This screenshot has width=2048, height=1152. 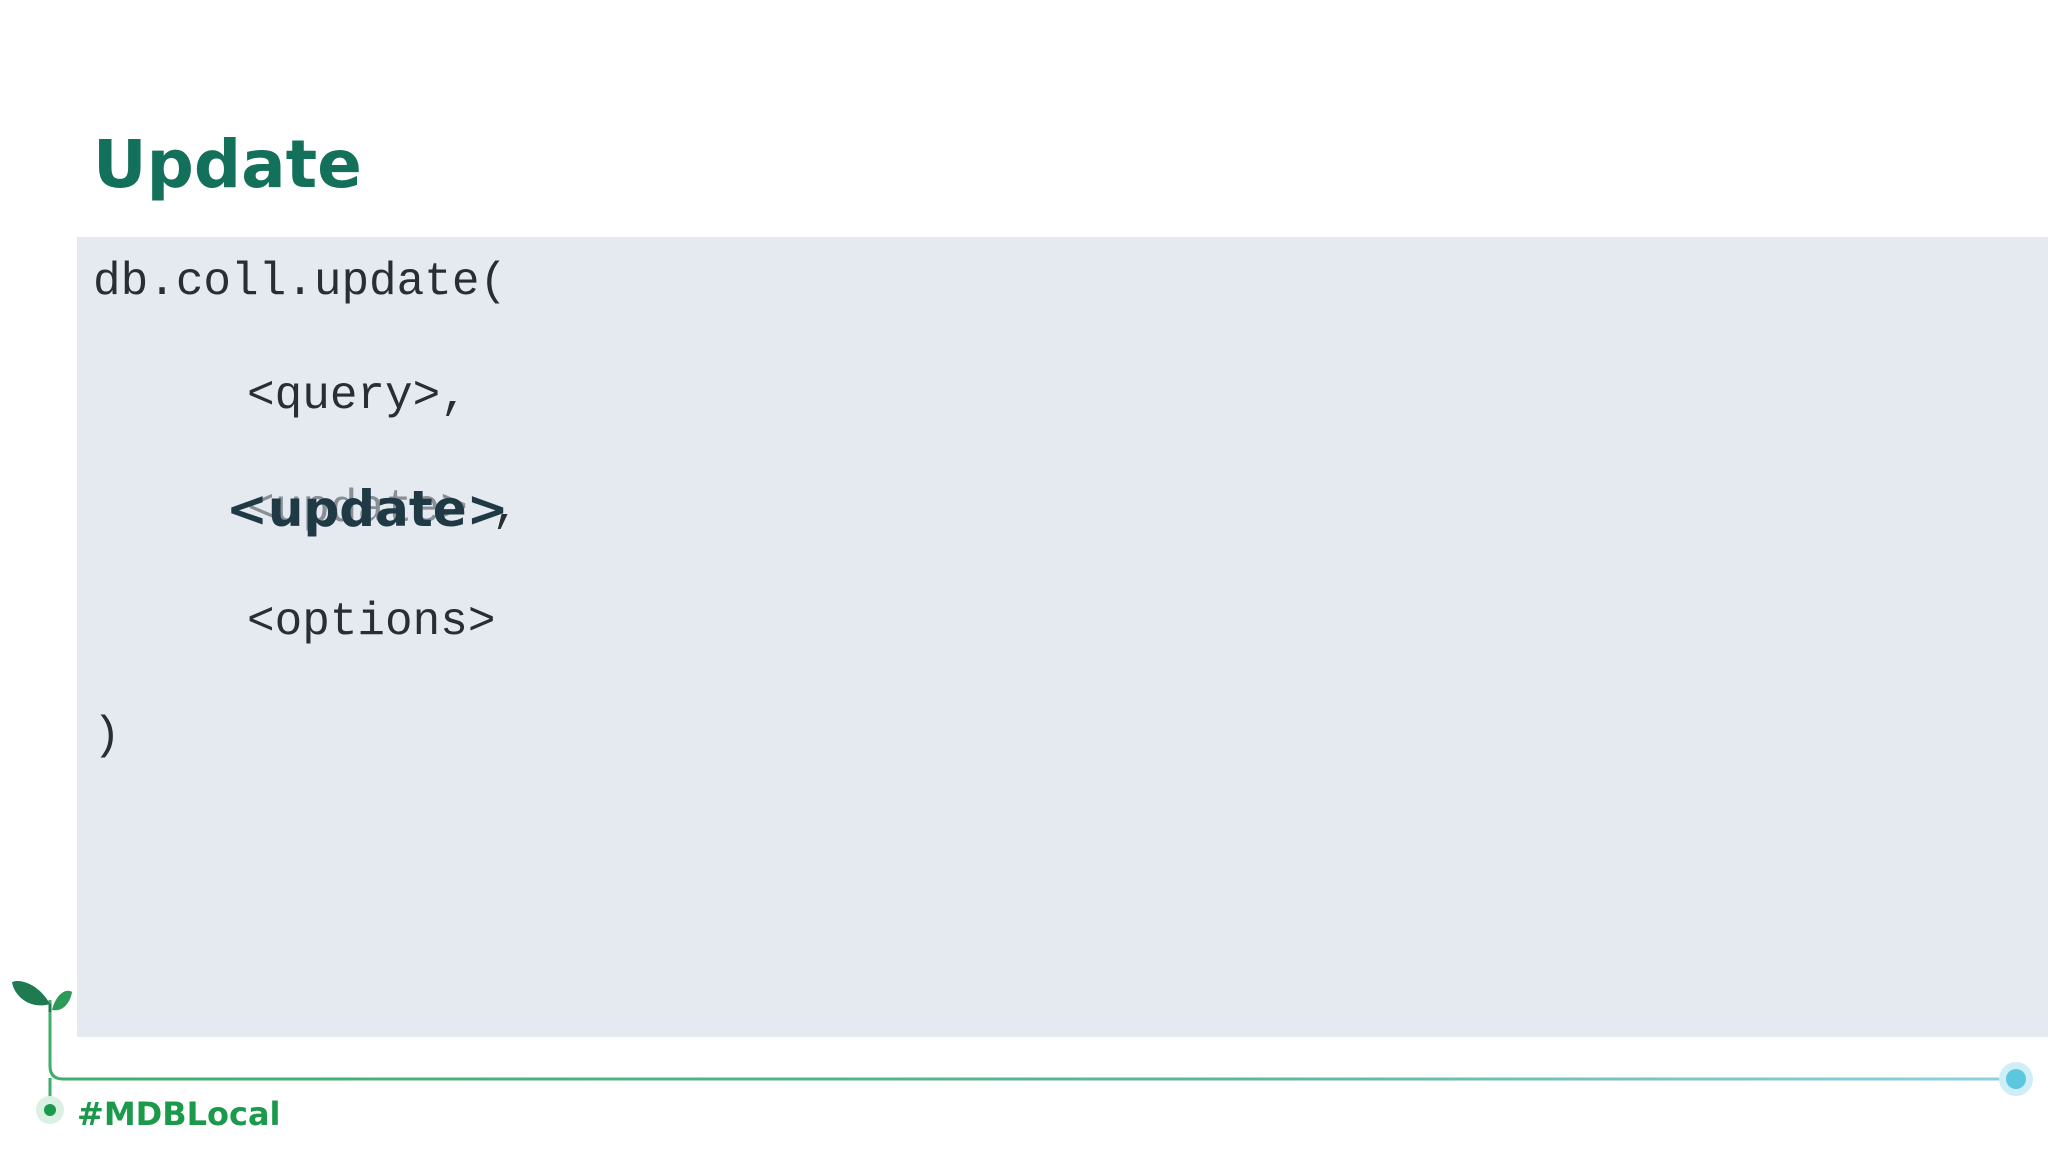 What do you see at coordinates (107, 736) in the screenshot?
I see `code-line-5: )` at bounding box center [107, 736].